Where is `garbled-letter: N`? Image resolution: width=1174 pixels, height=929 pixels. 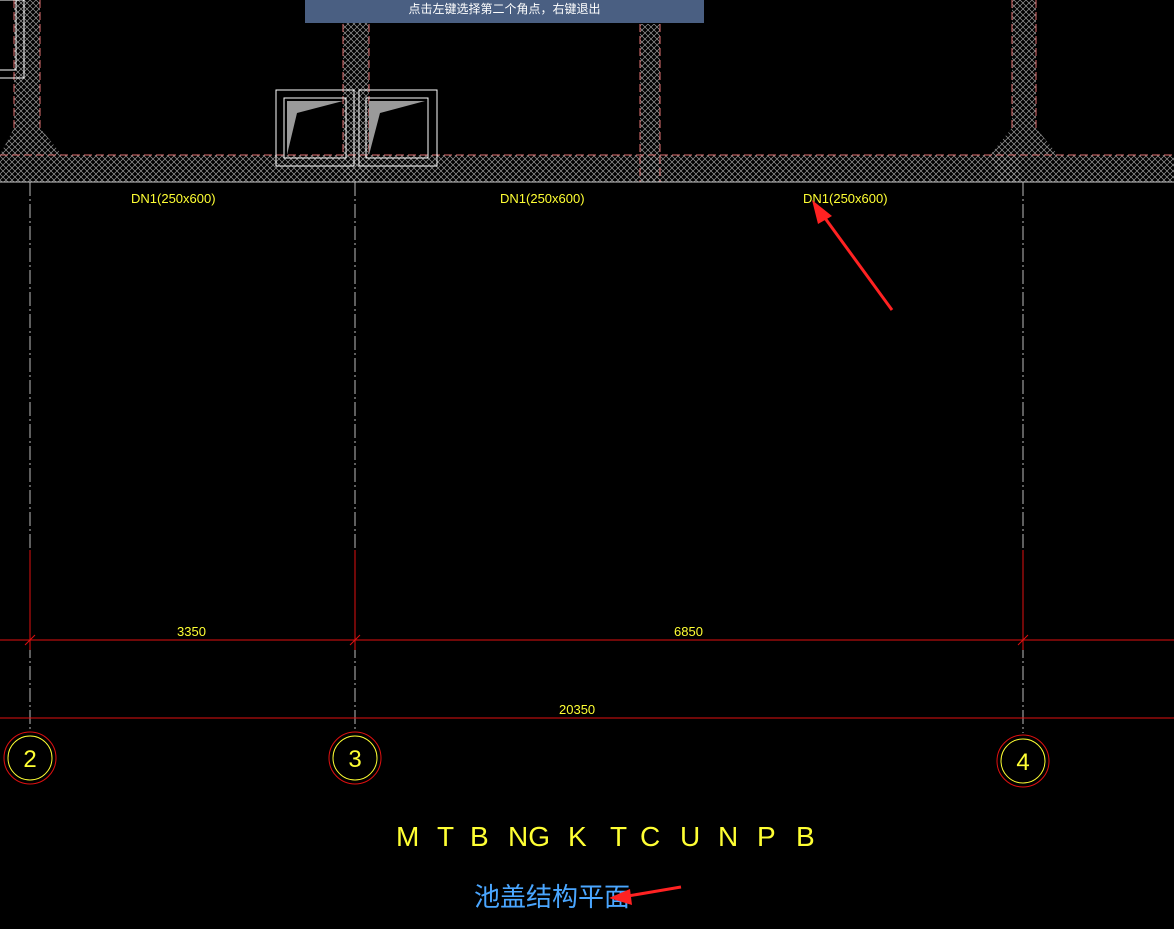
garbled-letter: N is located at coordinates (728, 836).